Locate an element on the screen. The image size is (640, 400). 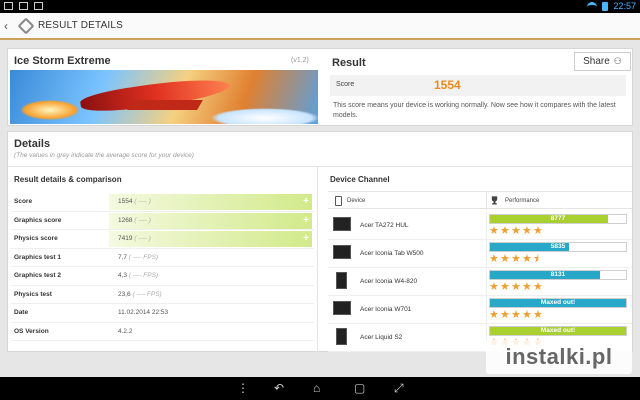
row-label: Graphics test 2 is located at coordinates (37, 275).